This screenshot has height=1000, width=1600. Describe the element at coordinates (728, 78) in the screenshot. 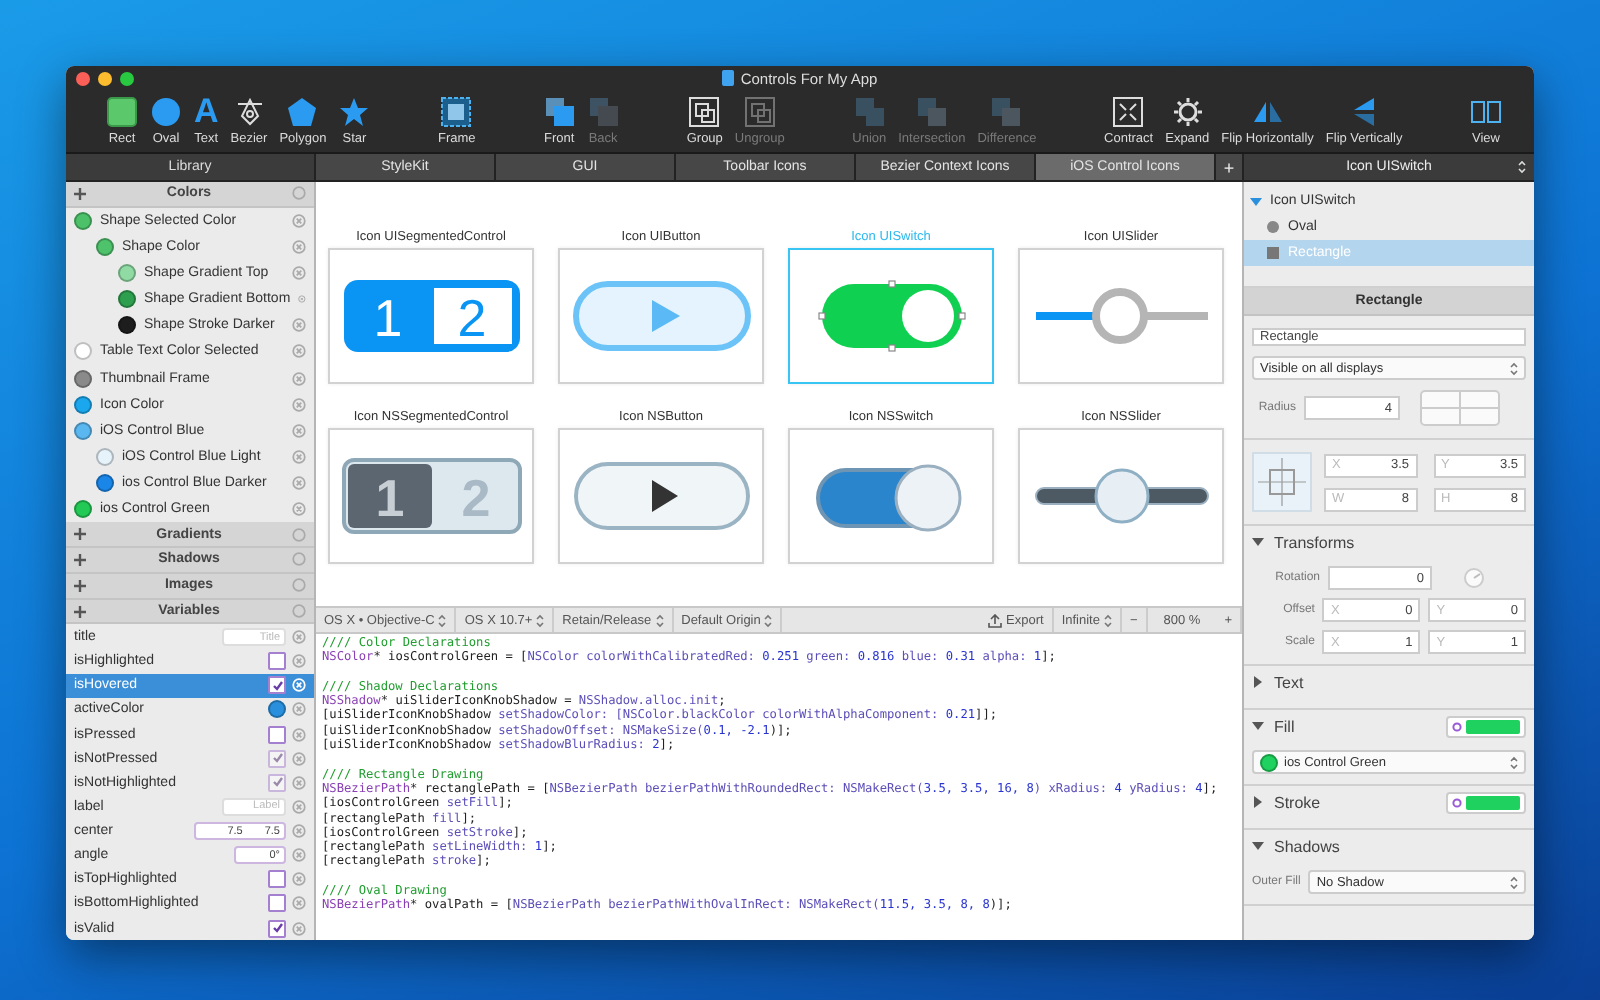

I see `document-icon` at that location.